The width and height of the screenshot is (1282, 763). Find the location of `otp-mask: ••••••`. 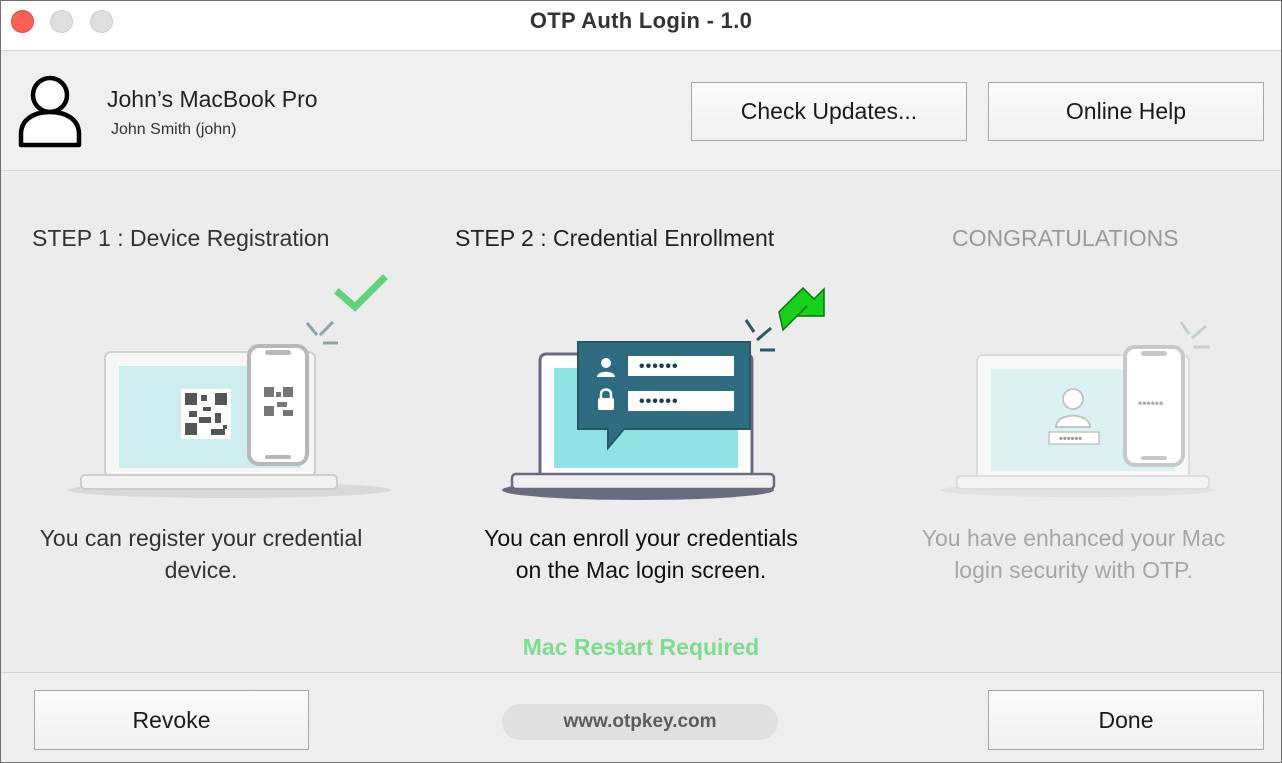

otp-mask: •••••• is located at coordinates (1150, 403).